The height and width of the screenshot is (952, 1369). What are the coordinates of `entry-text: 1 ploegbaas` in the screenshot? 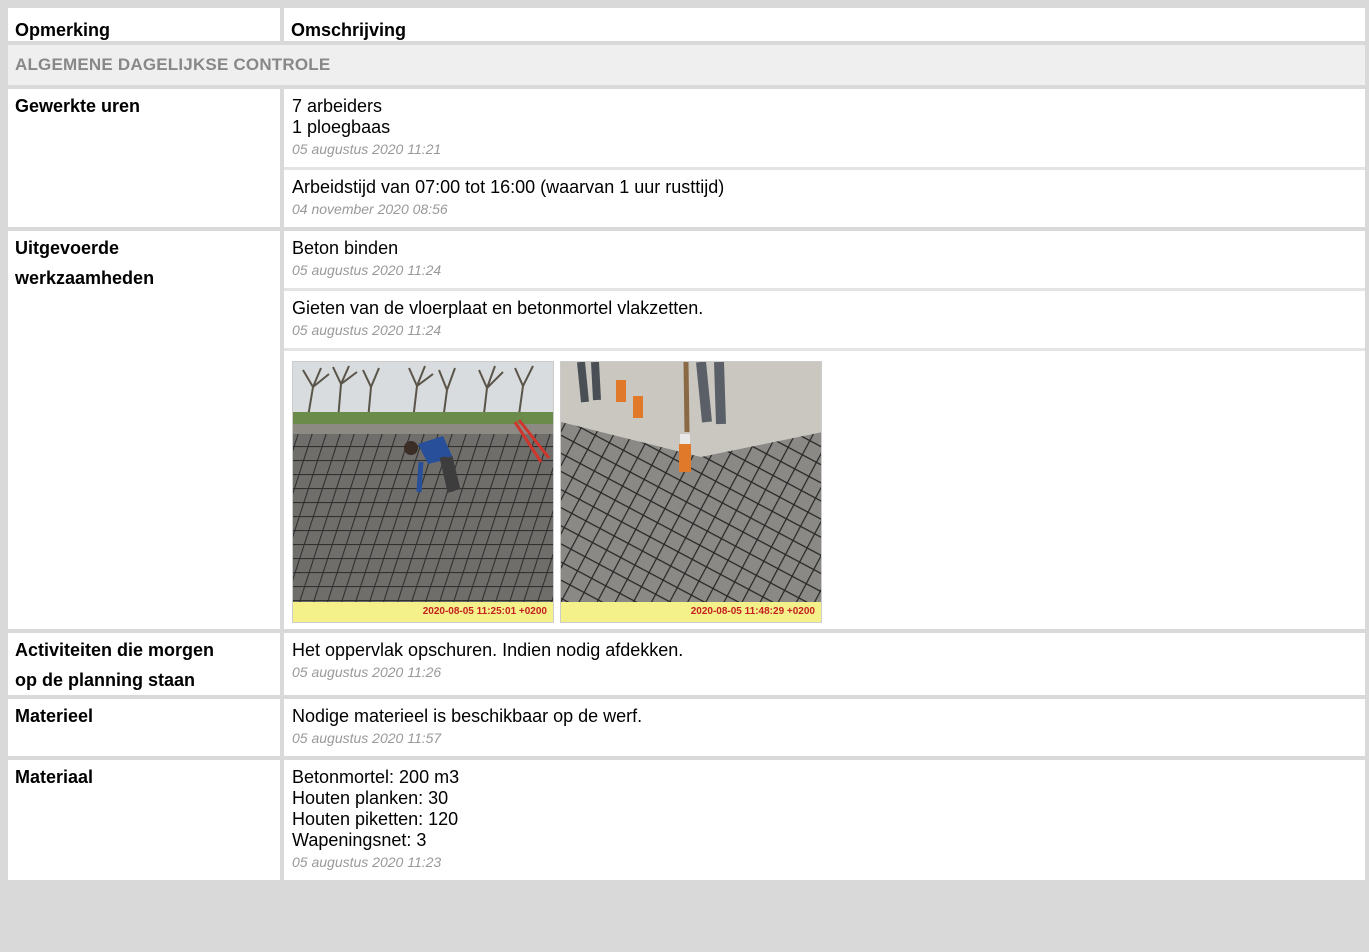 It's located at (341, 127).